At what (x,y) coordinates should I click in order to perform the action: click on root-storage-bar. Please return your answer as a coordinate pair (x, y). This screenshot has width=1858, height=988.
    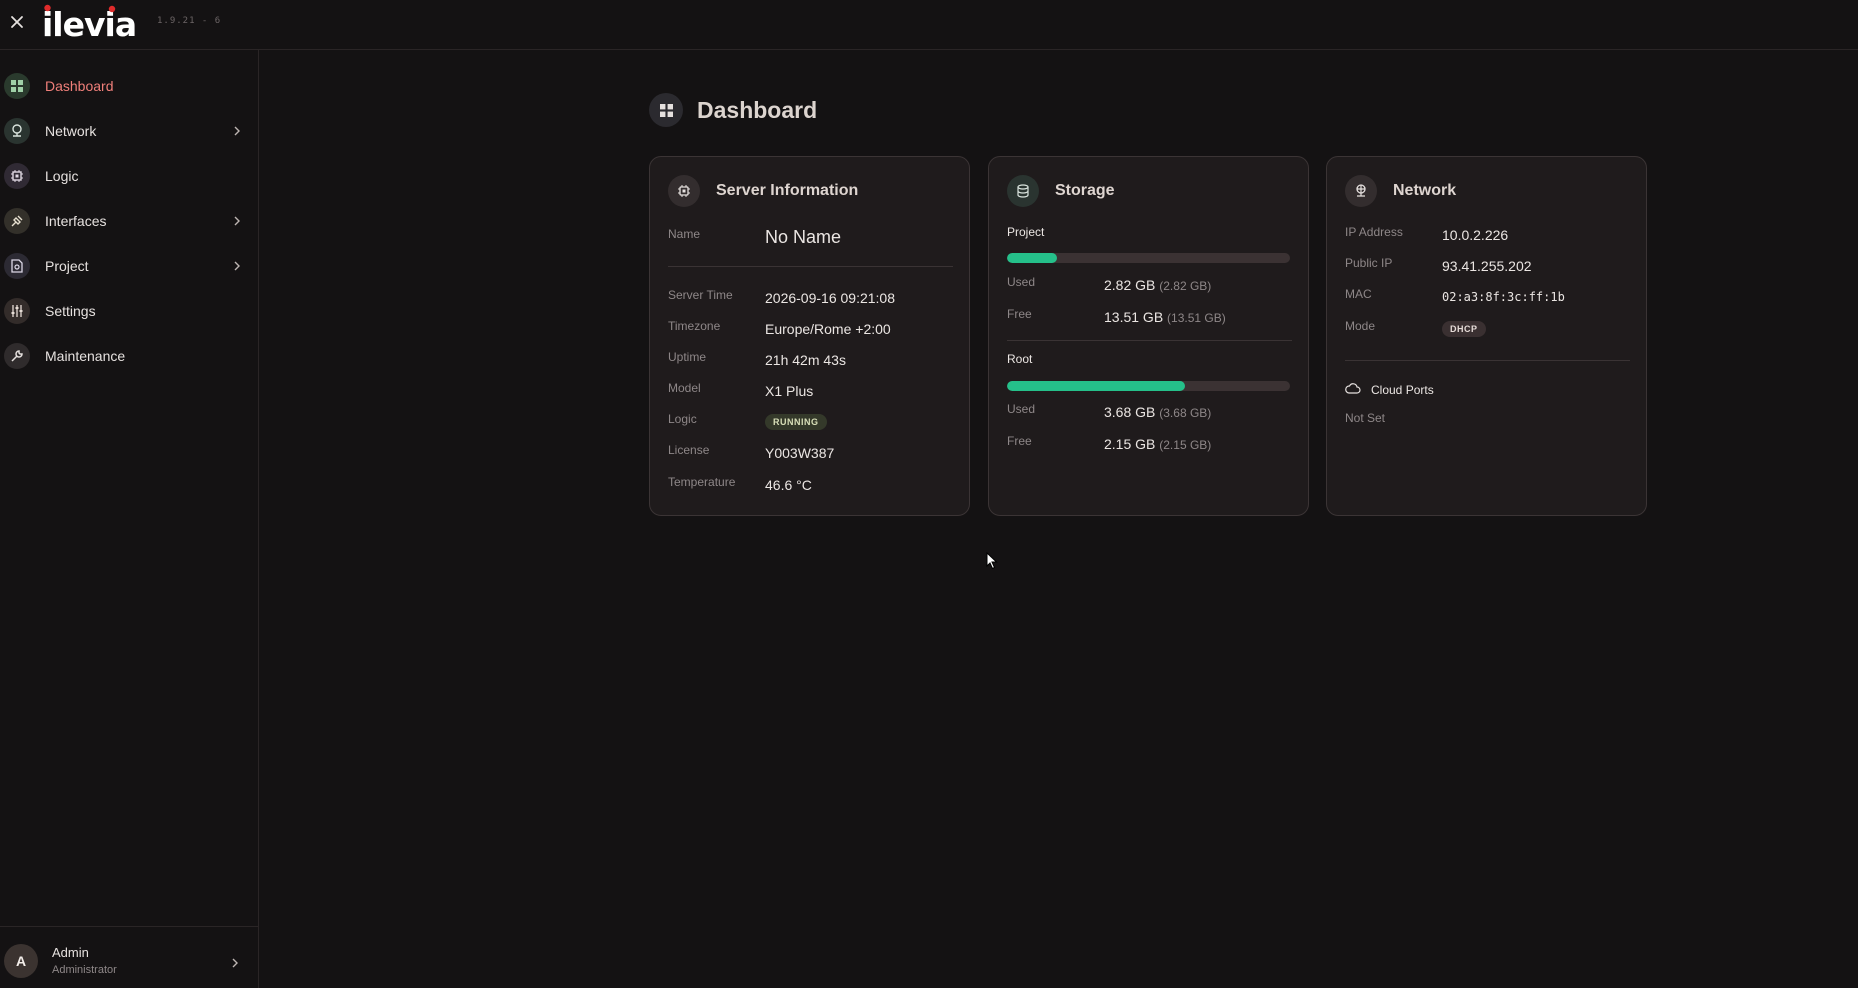
    Looking at the image, I should click on (1148, 386).